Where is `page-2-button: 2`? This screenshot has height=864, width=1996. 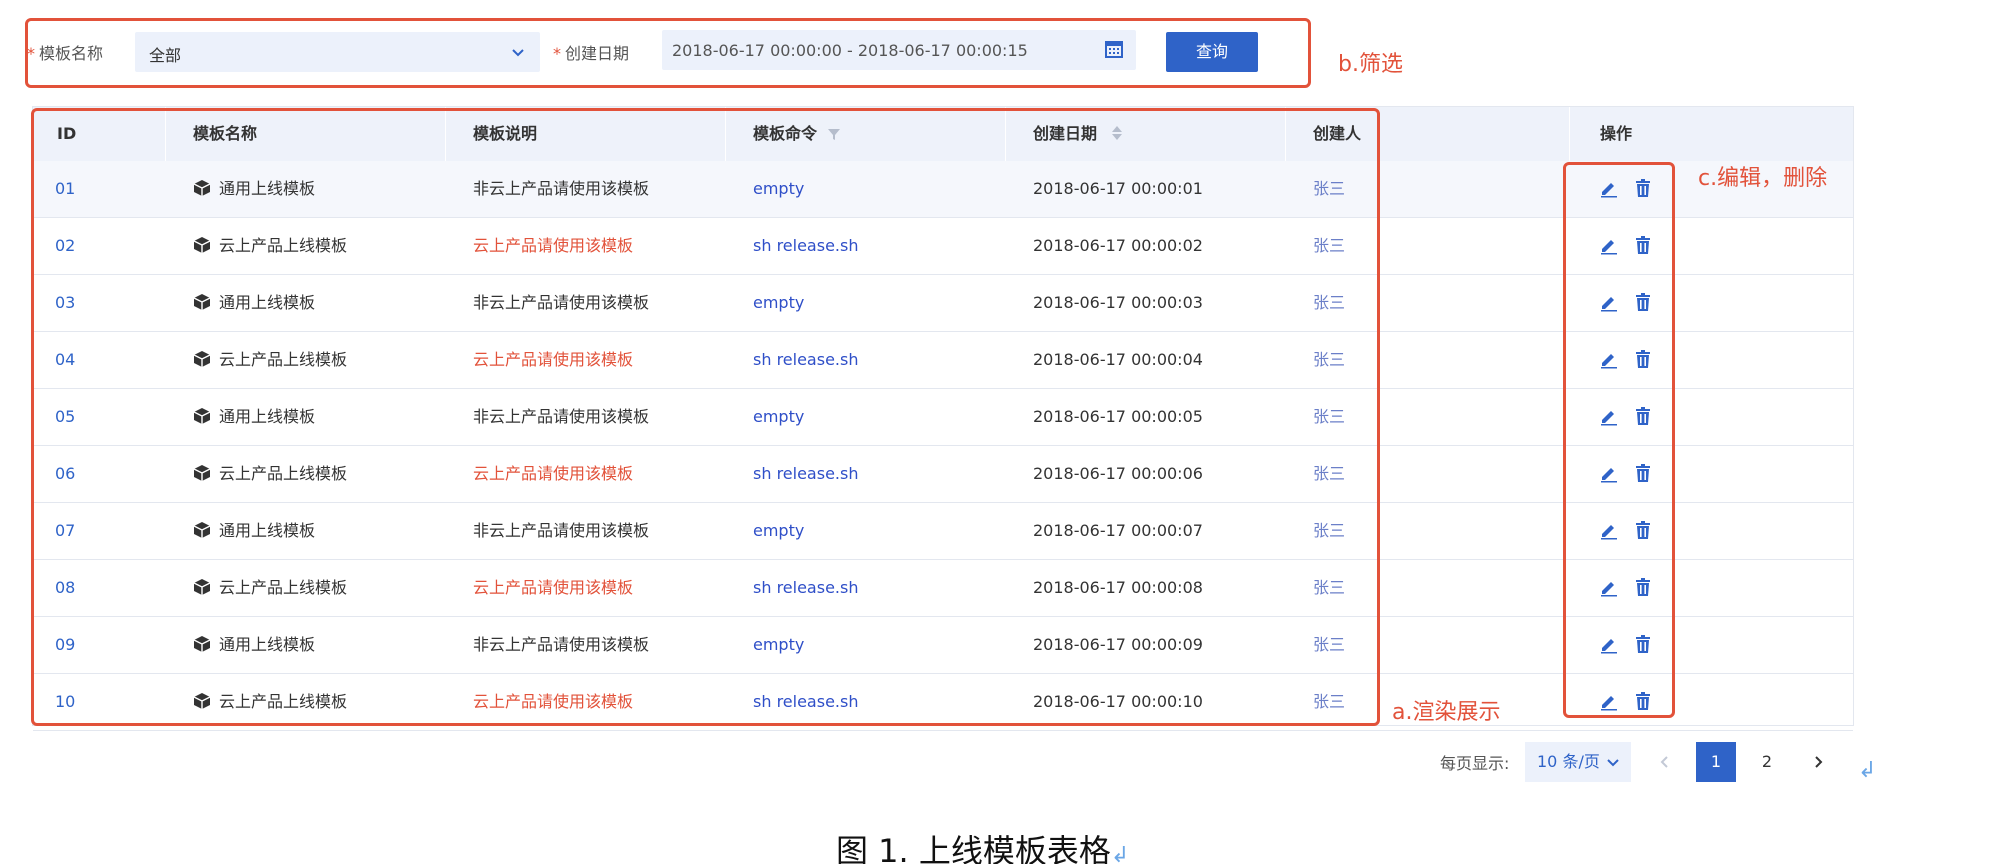 page-2-button: 2 is located at coordinates (1767, 762).